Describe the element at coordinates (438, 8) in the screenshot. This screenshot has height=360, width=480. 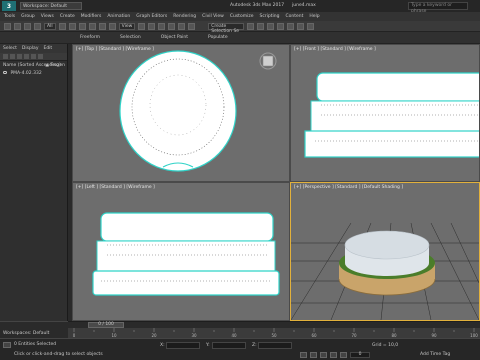
I see `search-input: Type a keyword or phrase` at that location.